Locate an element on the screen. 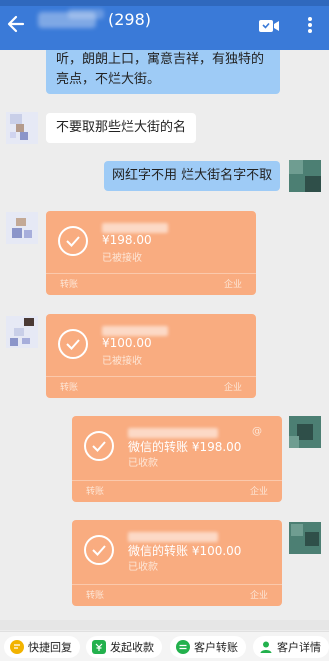 The height and width of the screenshot is (661, 329). member-count: (298) is located at coordinates (130, 19).